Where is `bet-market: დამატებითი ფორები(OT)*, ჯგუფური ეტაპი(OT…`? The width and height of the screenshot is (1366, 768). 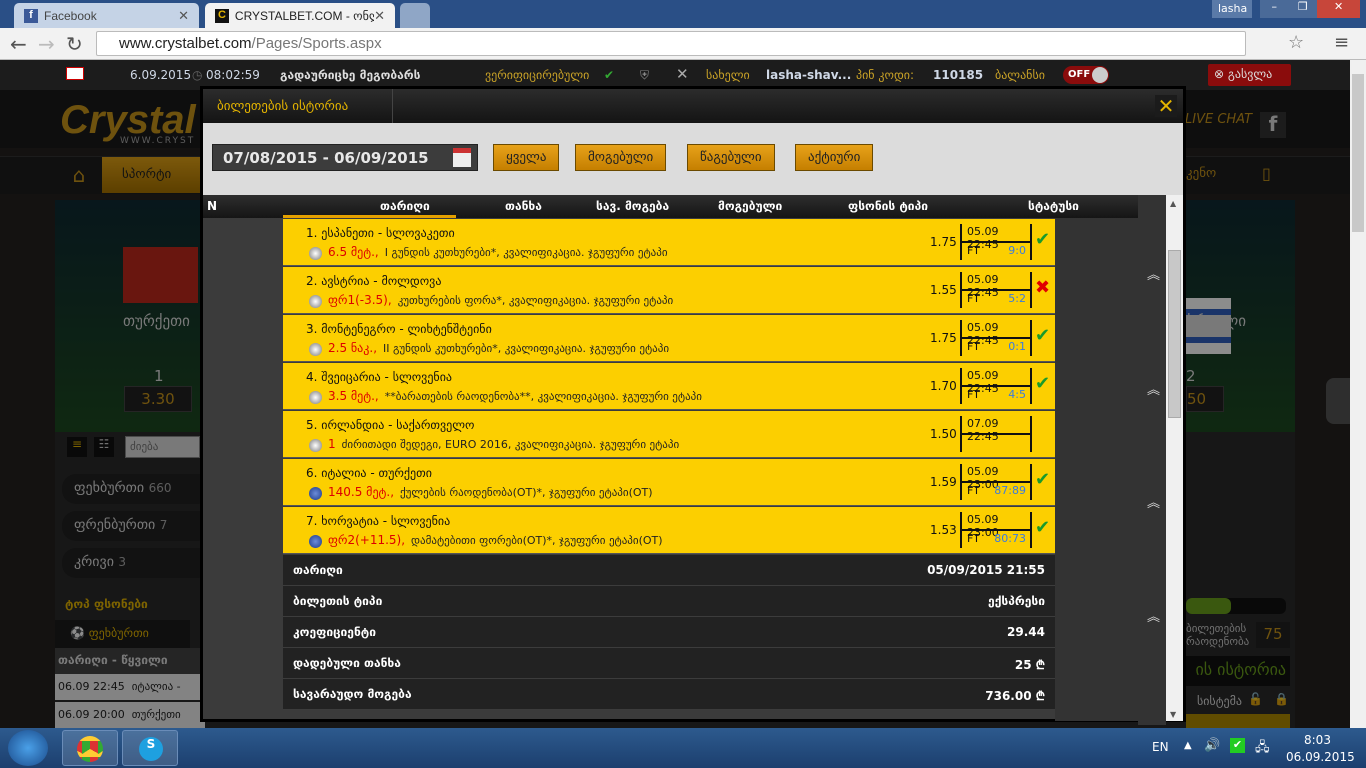 bet-market: დამატებითი ფორები(OT)*, ჯგუფური ეტაპი(OT… is located at coordinates (537, 540).